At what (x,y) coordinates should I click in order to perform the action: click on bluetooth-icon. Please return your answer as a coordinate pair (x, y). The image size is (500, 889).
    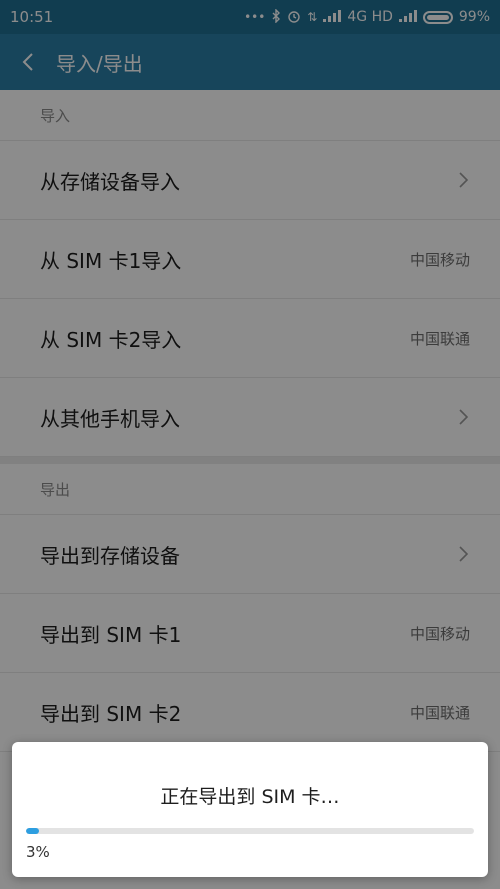
    Looking at the image, I should click on (276, 16).